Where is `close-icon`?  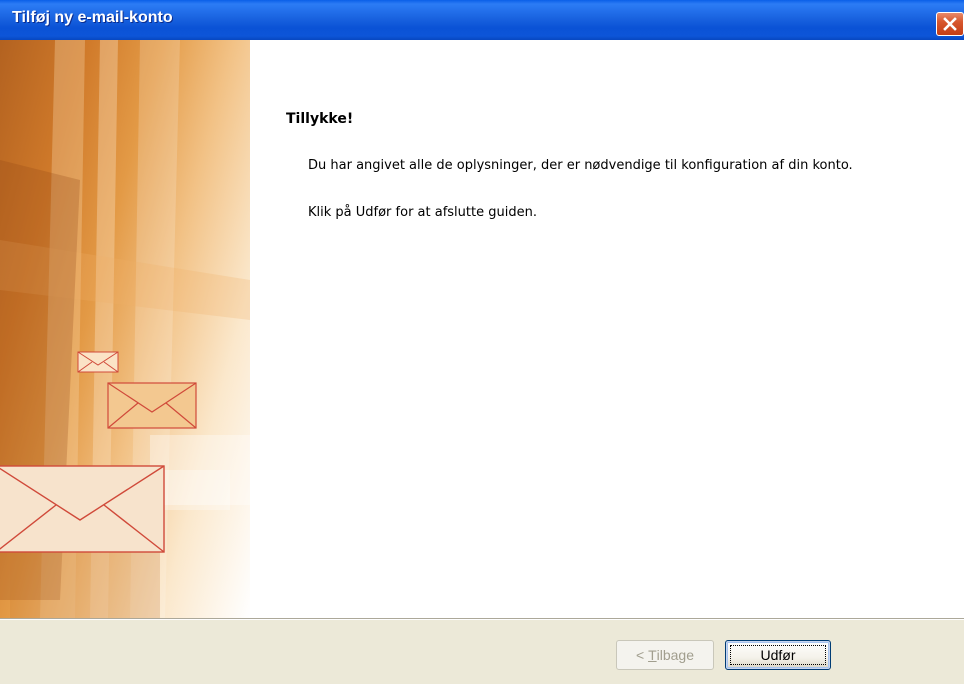 close-icon is located at coordinates (950, 24).